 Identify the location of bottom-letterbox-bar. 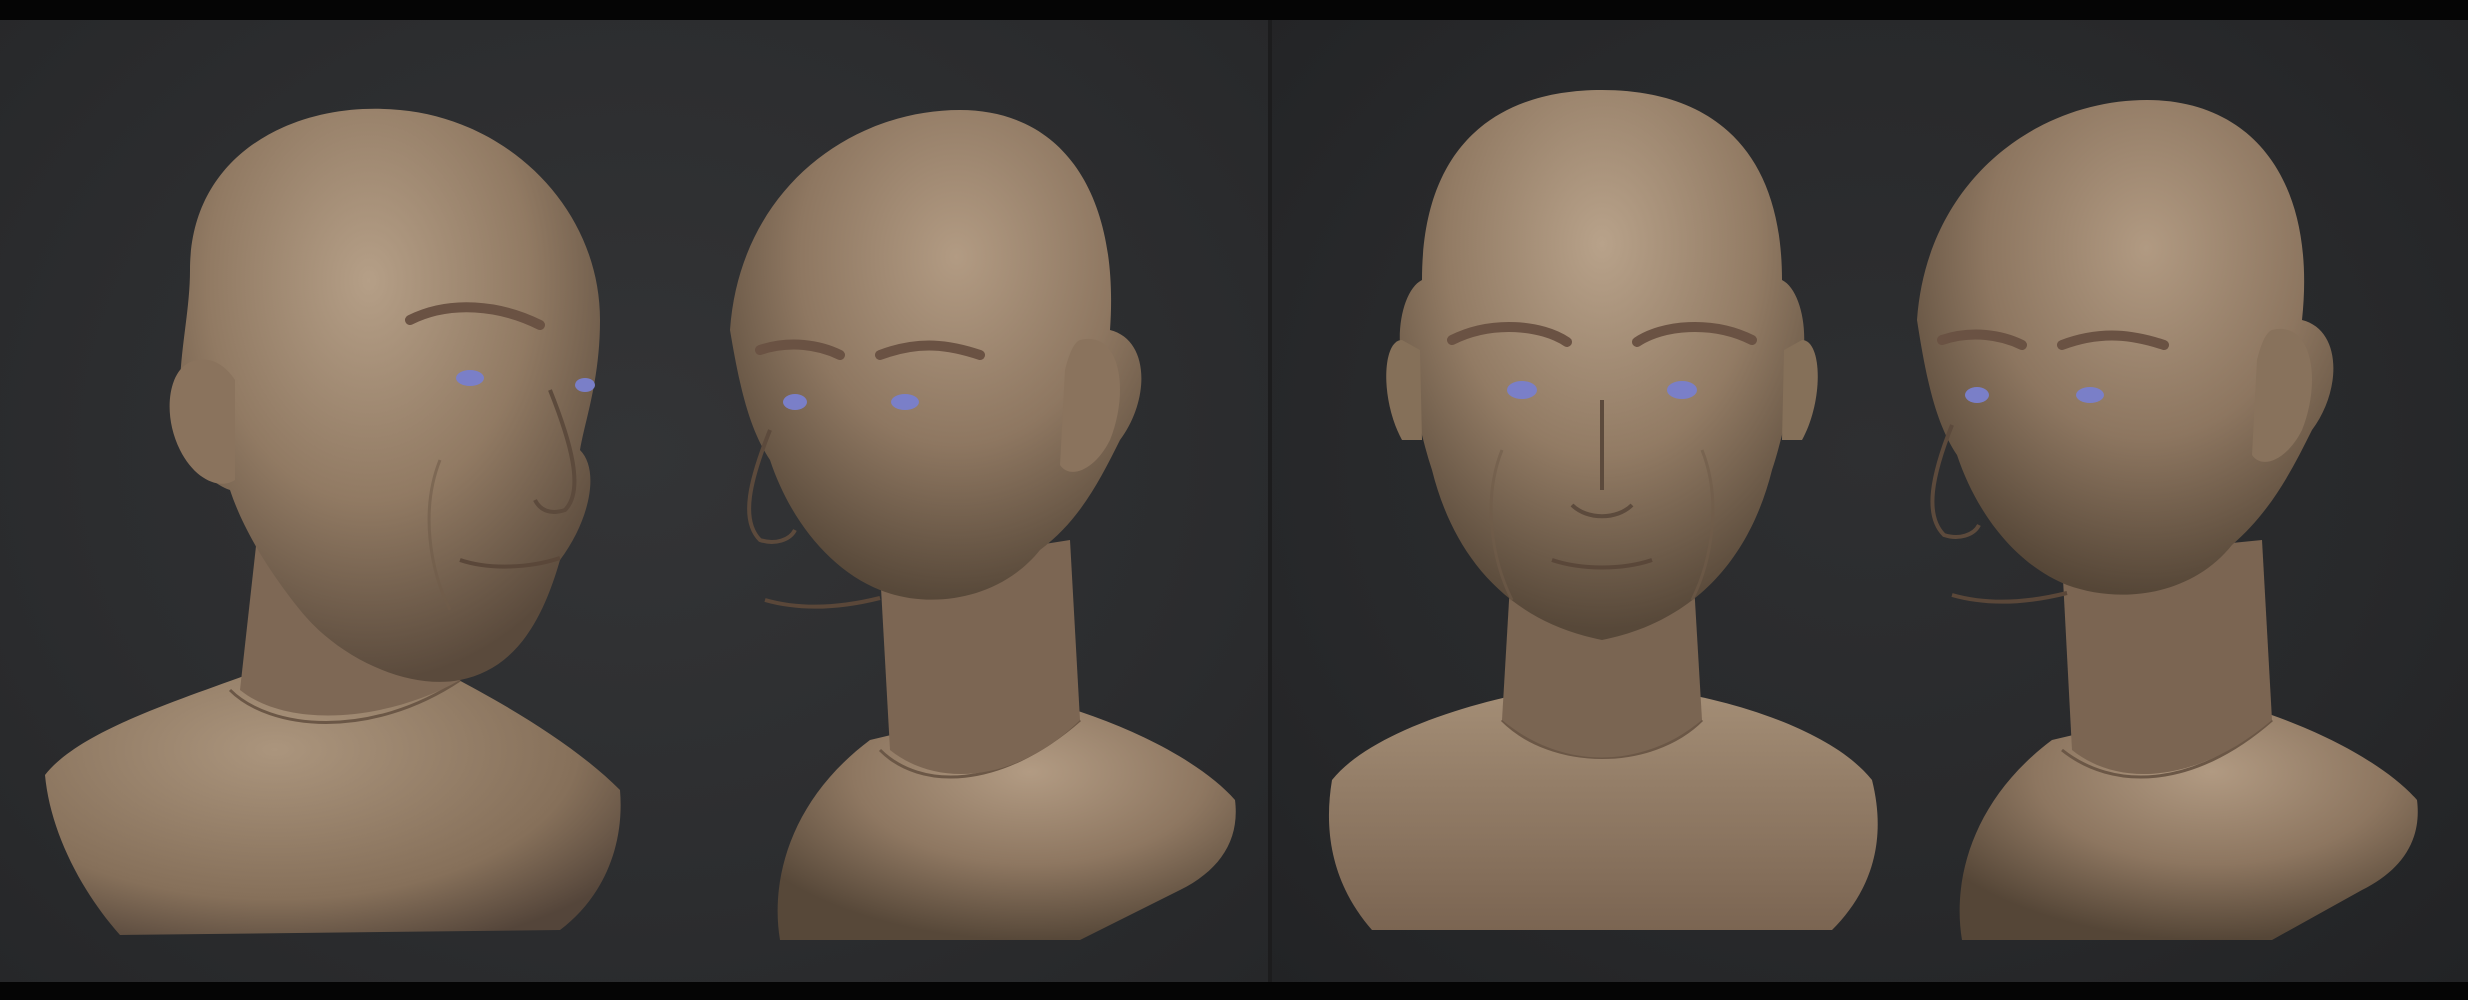
(1234, 991).